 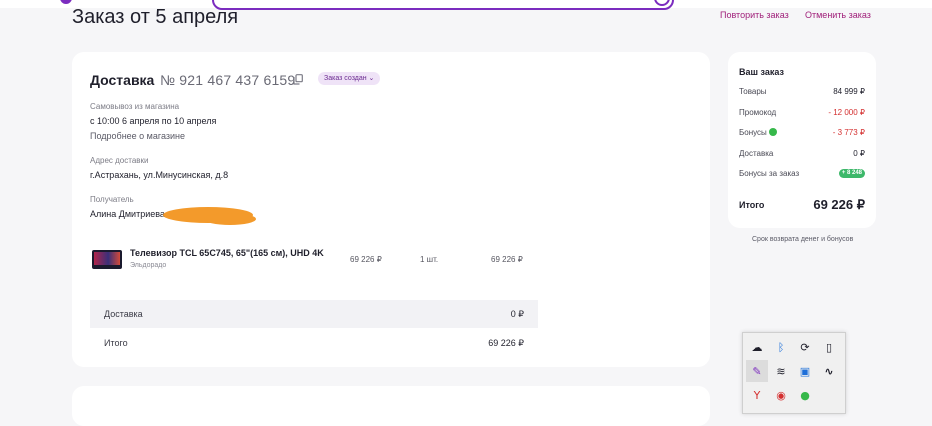 I want to click on stylus-icon: ∿, so click(x=829, y=371).